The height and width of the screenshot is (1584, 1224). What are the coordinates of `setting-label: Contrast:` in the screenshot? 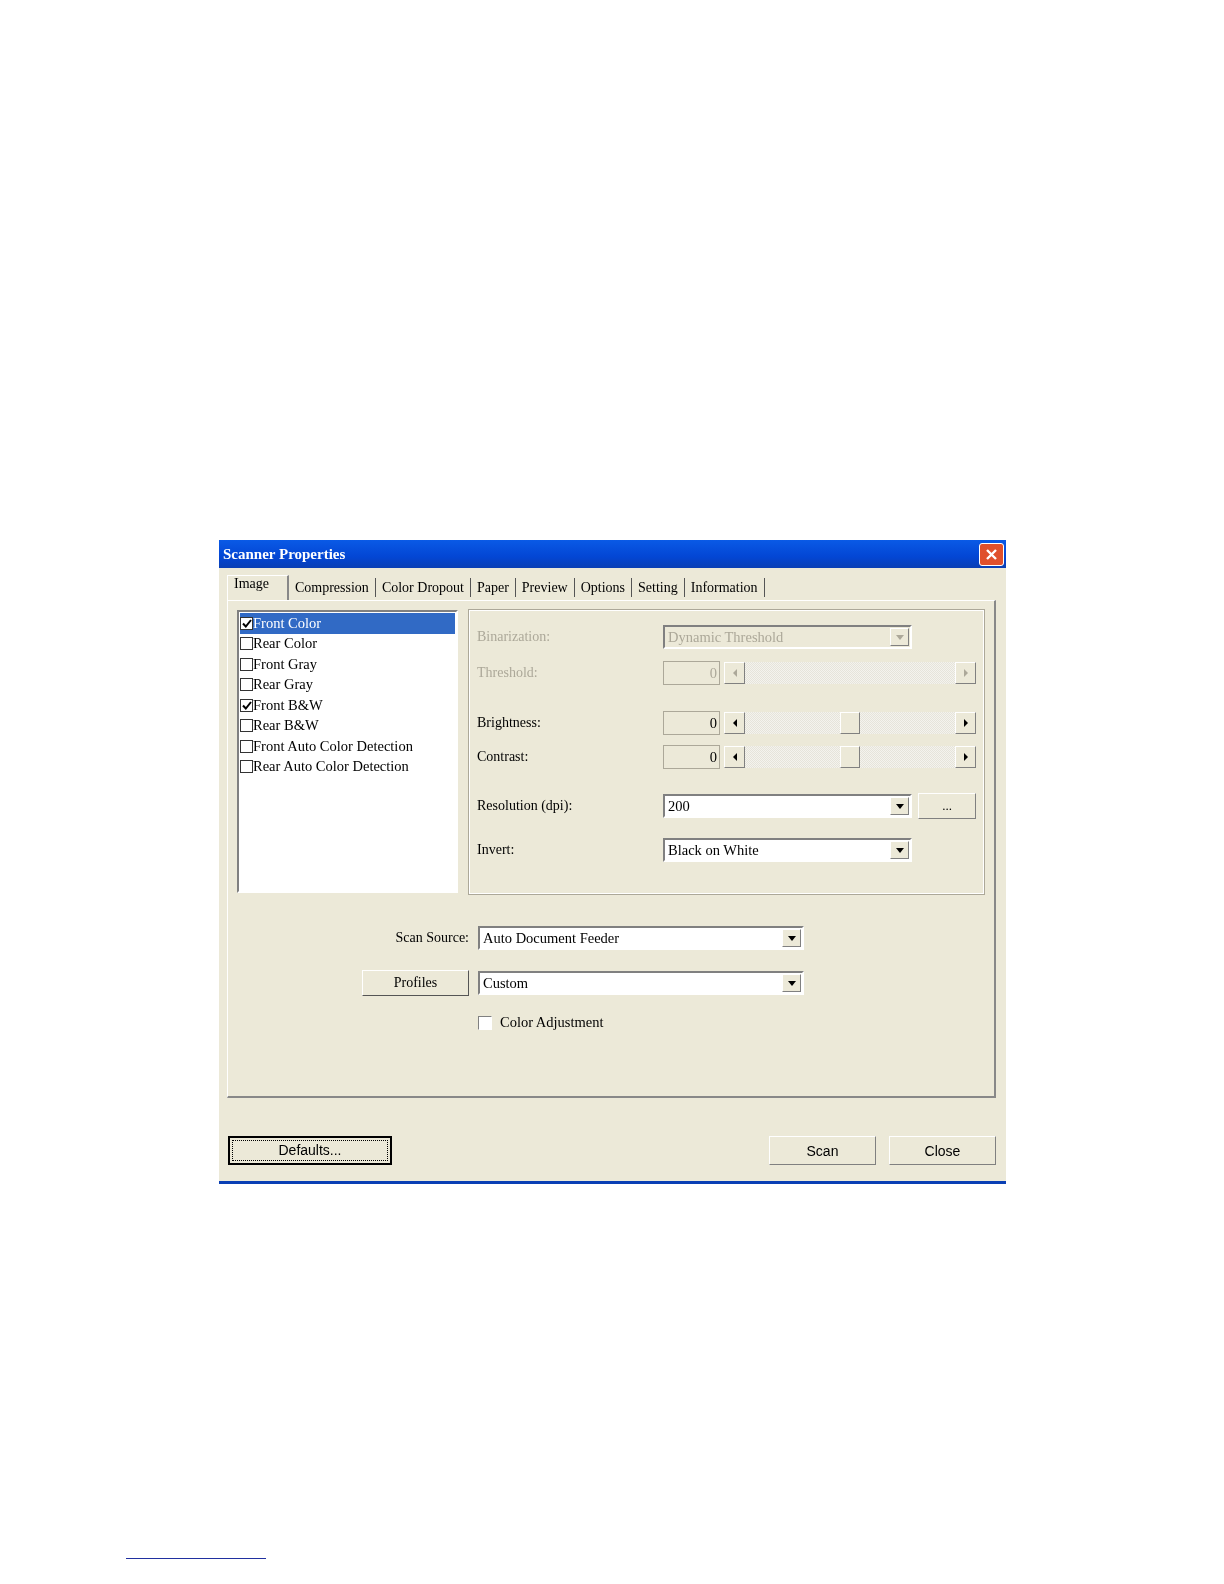 It's located at (503, 757).